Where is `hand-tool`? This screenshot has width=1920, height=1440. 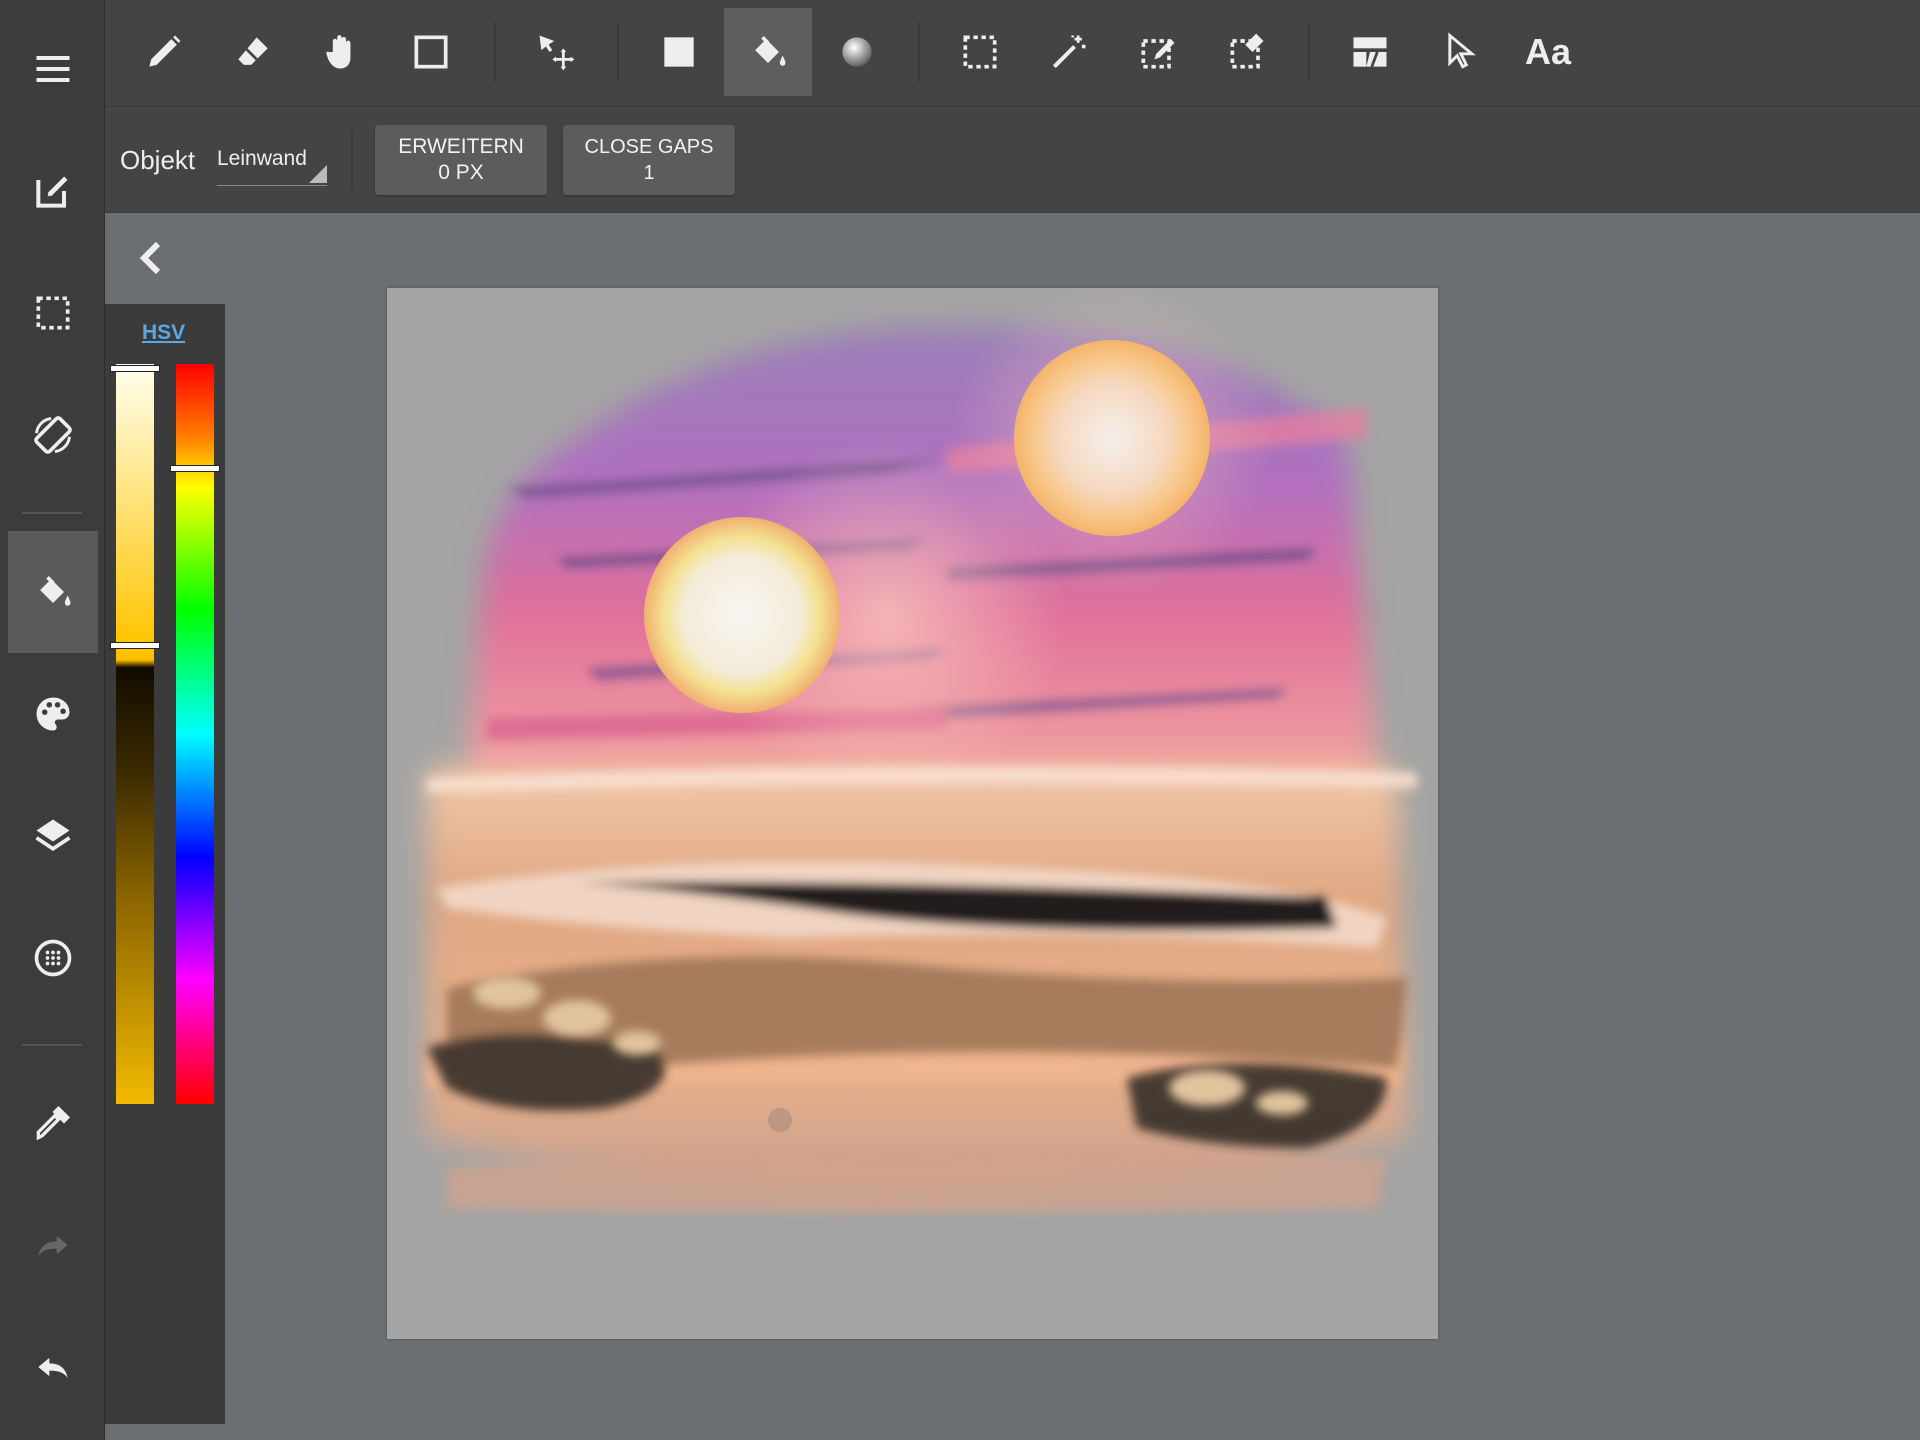 hand-tool is located at coordinates (342, 52).